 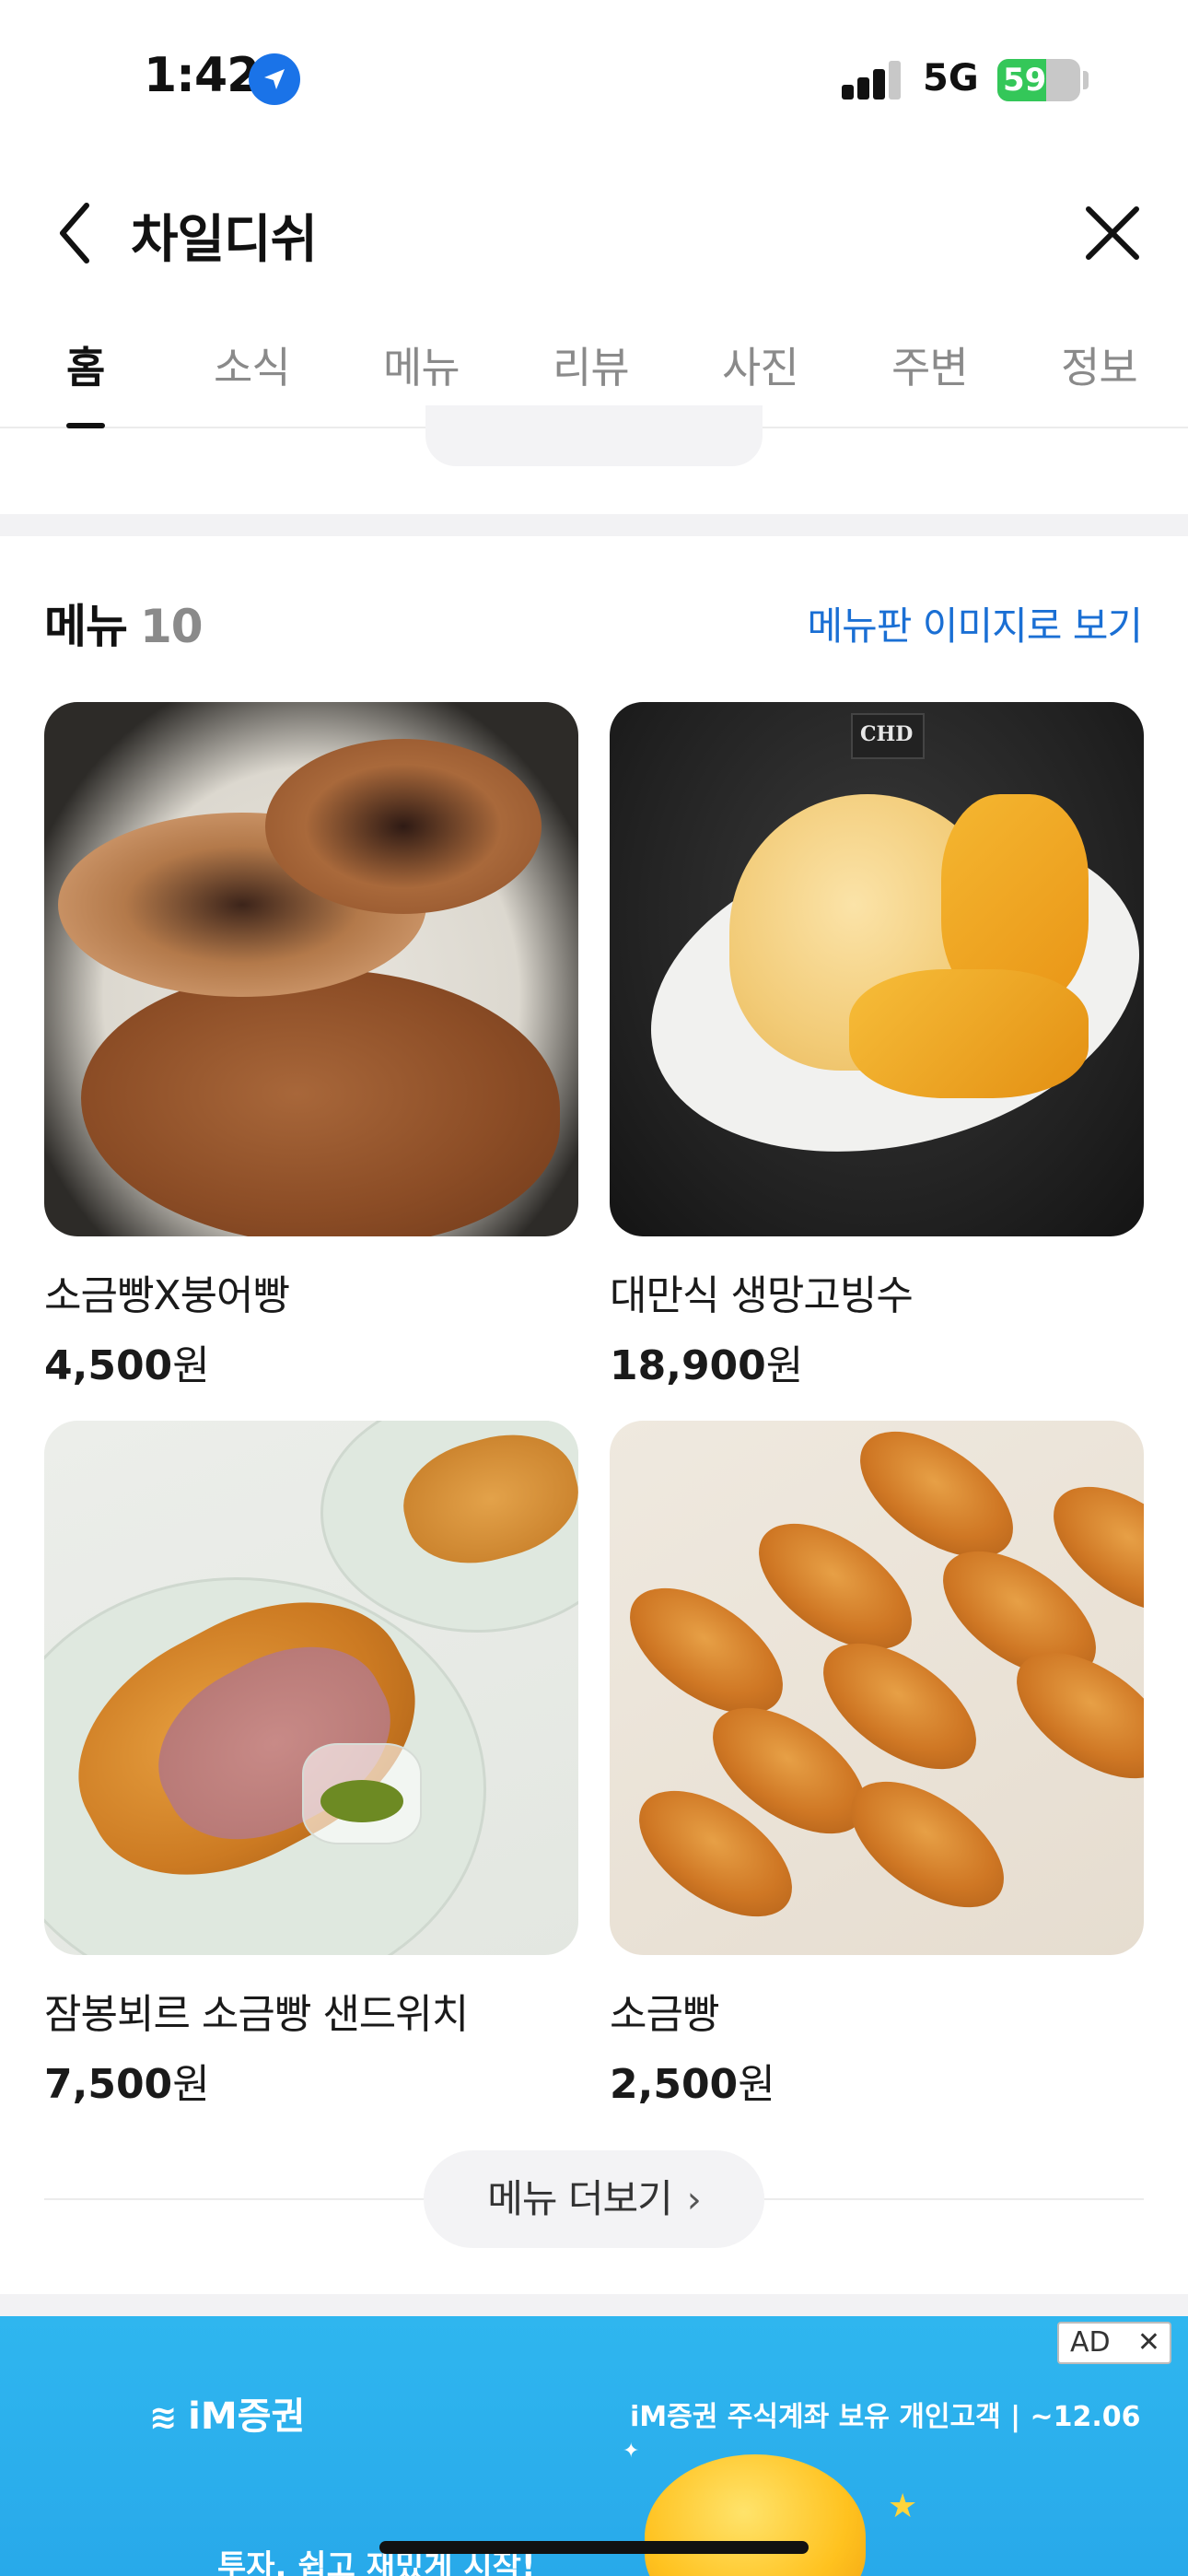 I want to click on menu-card: 잠봉뵈르 소금빵 샌드위치 7,500원, so click(x=311, y=1765).